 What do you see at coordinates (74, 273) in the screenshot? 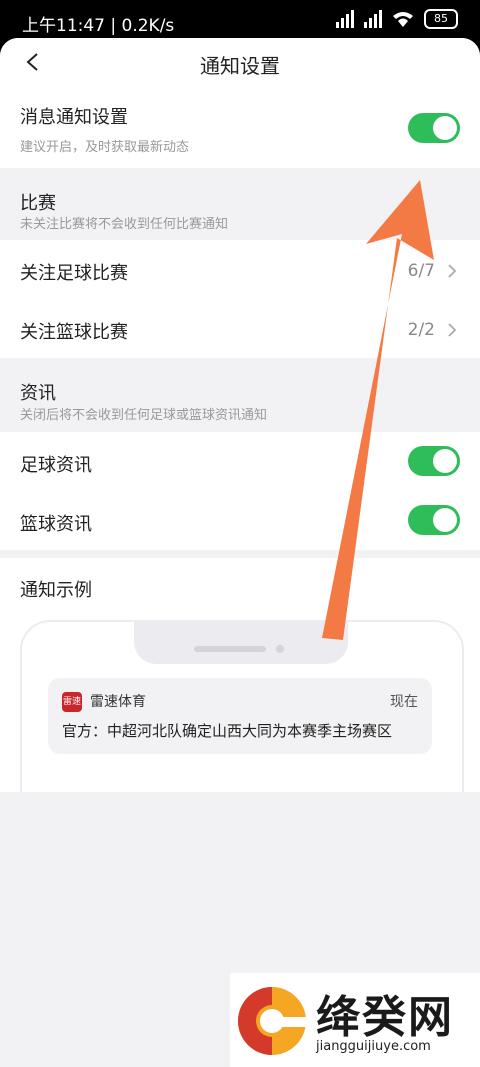
I see `football-match-label: 关注足球比赛` at bounding box center [74, 273].